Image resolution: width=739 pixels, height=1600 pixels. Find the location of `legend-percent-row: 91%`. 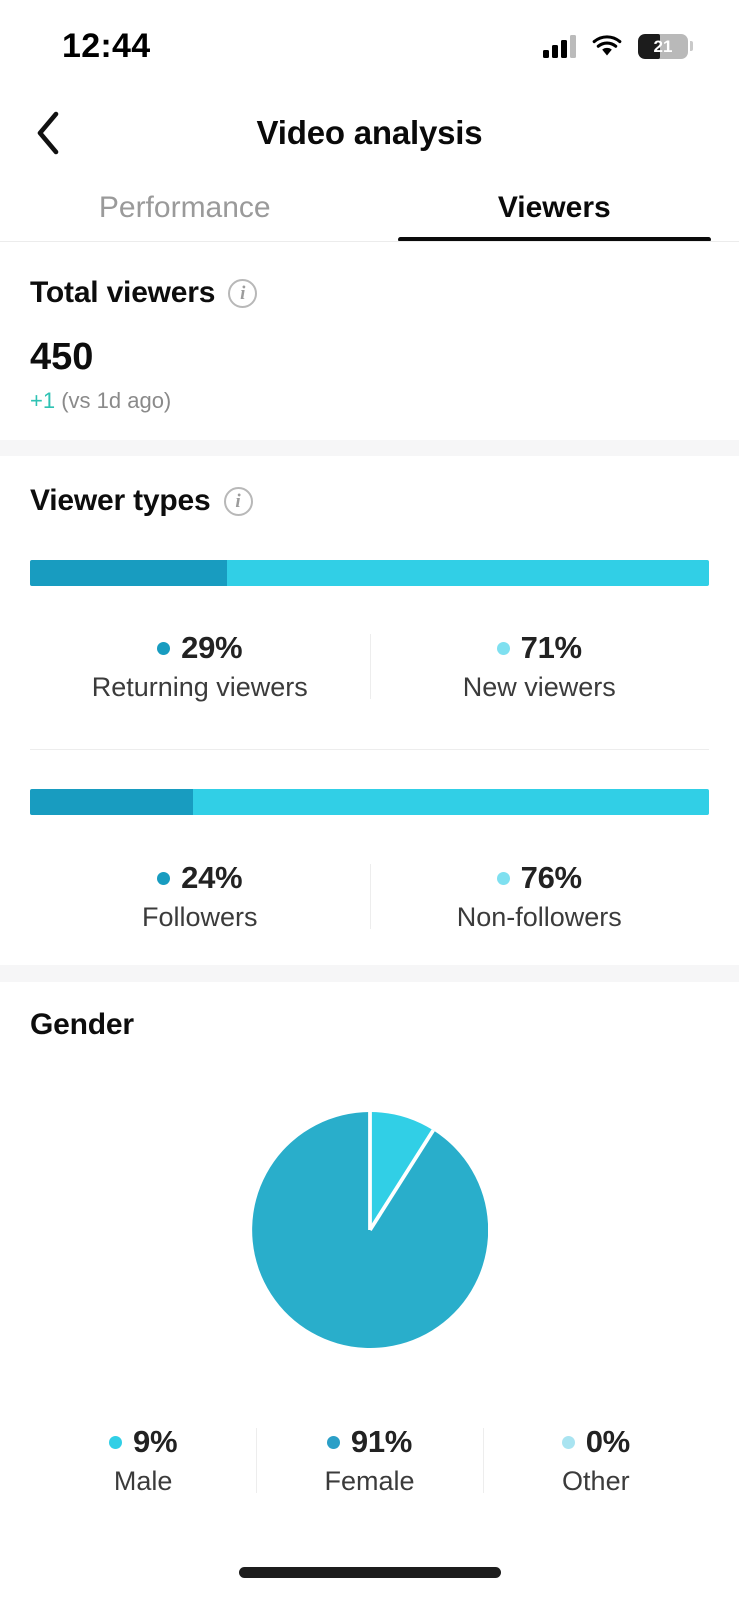

legend-percent-row: 91% is located at coordinates (369, 1442).